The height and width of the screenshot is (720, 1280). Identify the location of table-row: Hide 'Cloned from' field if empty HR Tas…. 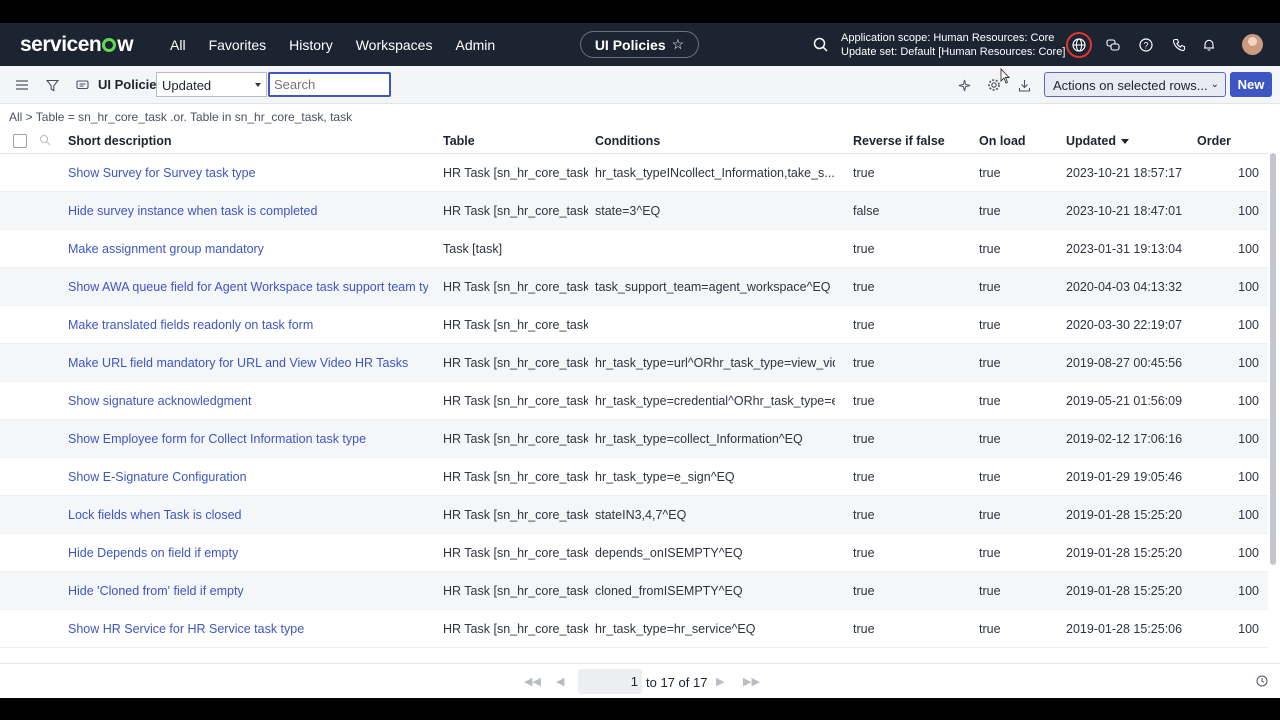
(634, 591).